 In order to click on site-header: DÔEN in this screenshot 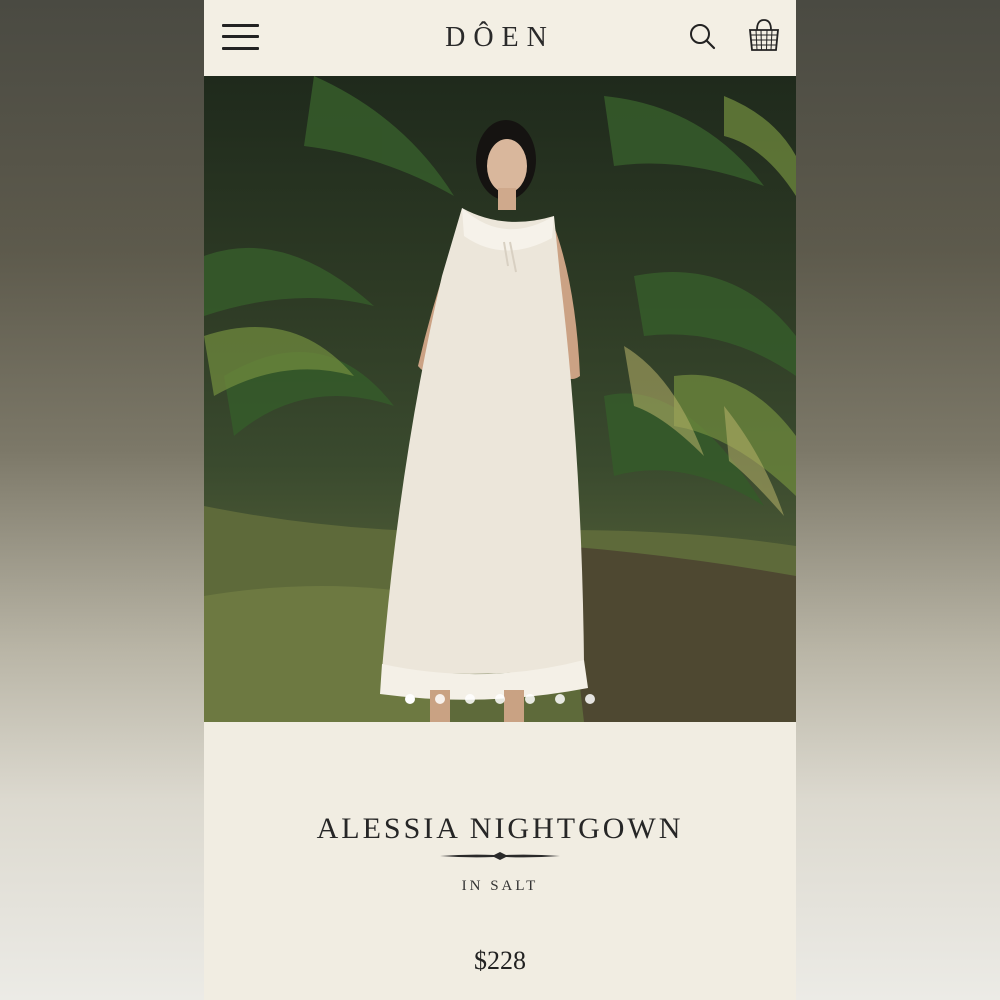, I will do `click(500, 38)`.